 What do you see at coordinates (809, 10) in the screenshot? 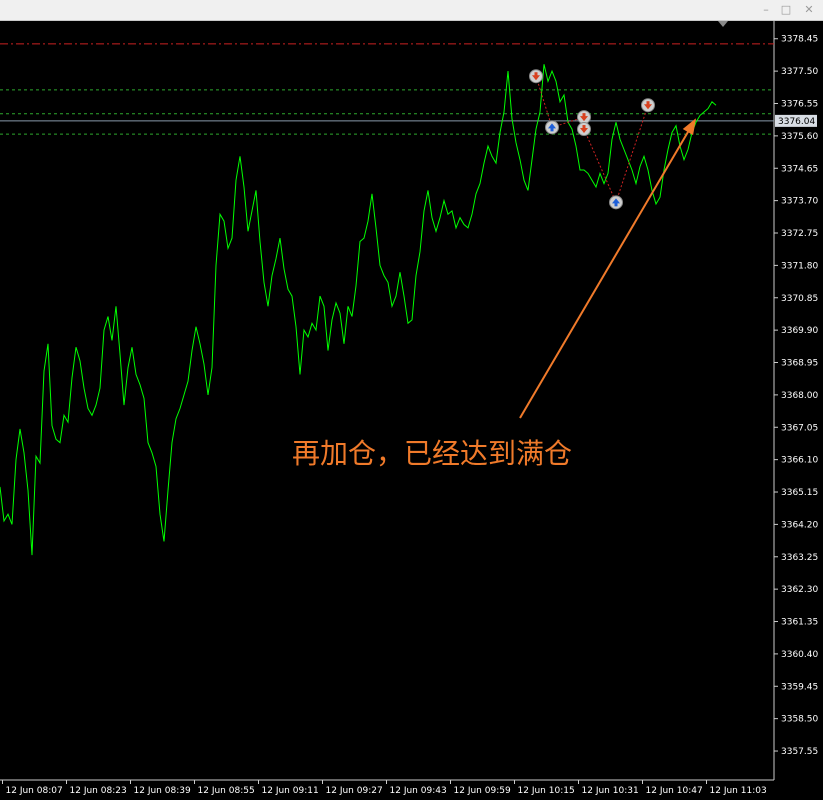
I see `close-icon: ✕` at bounding box center [809, 10].